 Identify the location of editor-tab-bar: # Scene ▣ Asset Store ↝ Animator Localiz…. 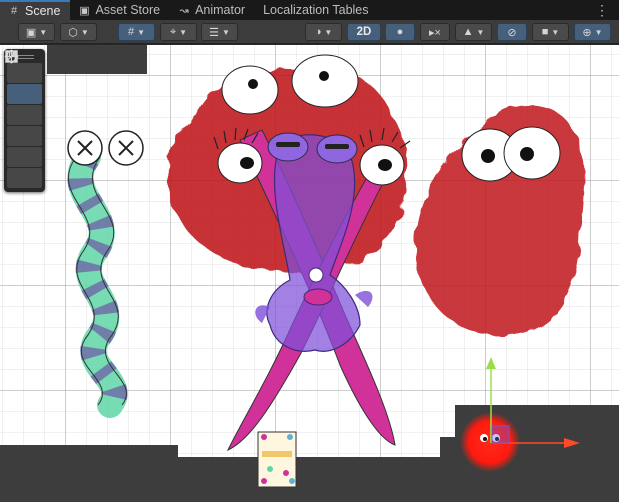
(309, 10).